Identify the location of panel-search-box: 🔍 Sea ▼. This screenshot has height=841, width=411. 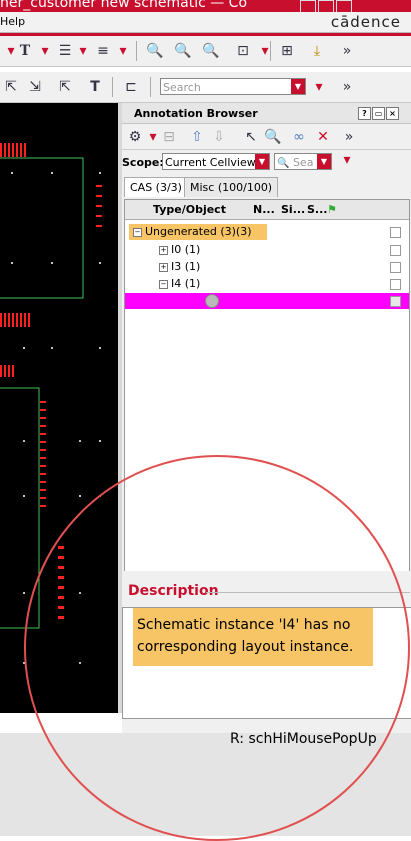
(303, 161).